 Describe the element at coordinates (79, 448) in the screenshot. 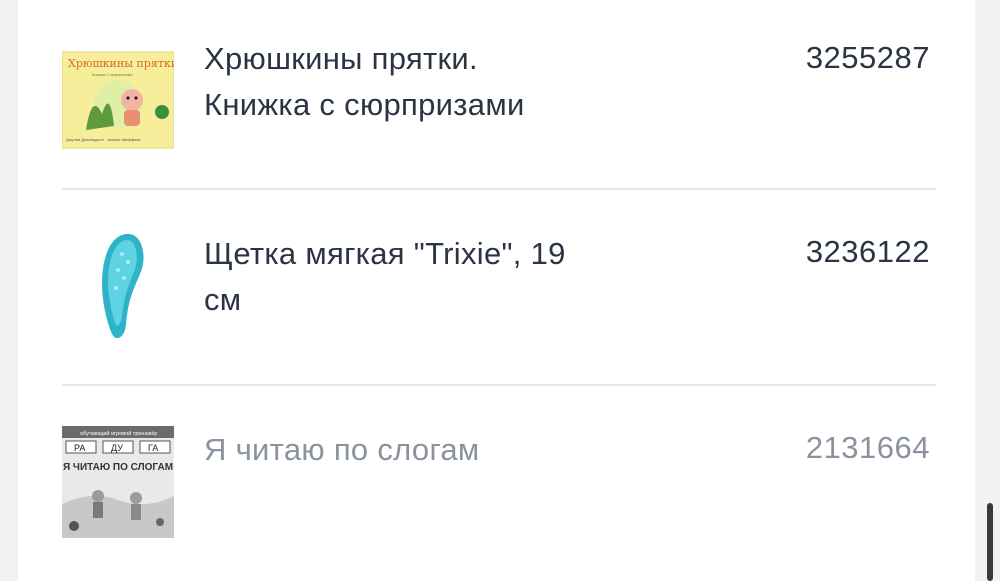

I see `thumb-syllable: РА` at that location.